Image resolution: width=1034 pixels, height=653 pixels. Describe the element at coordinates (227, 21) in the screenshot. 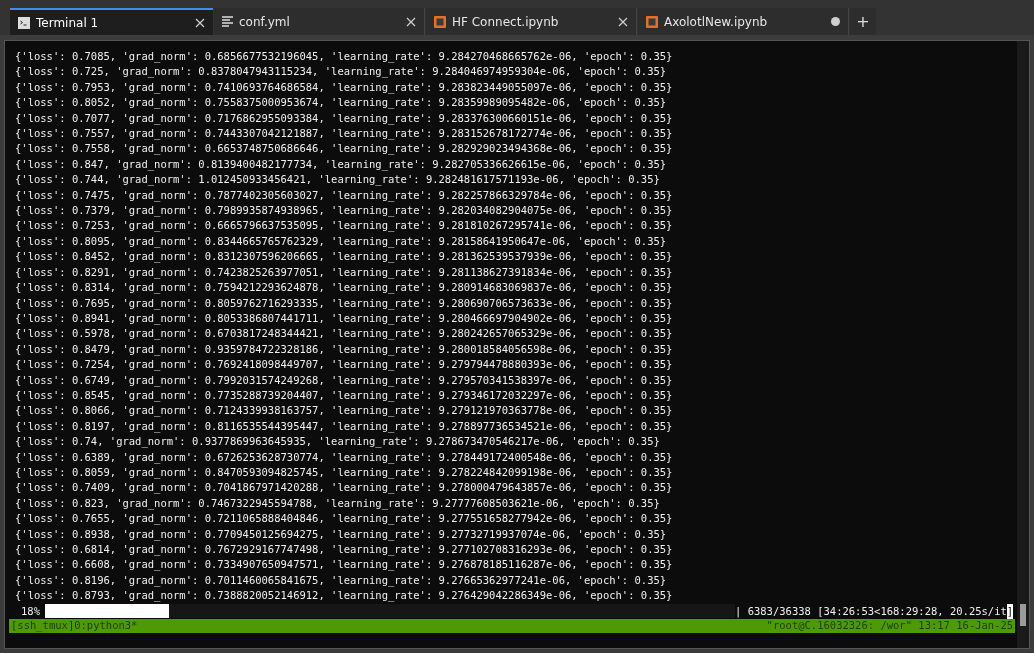

I see `text-lines-icon` at that location.